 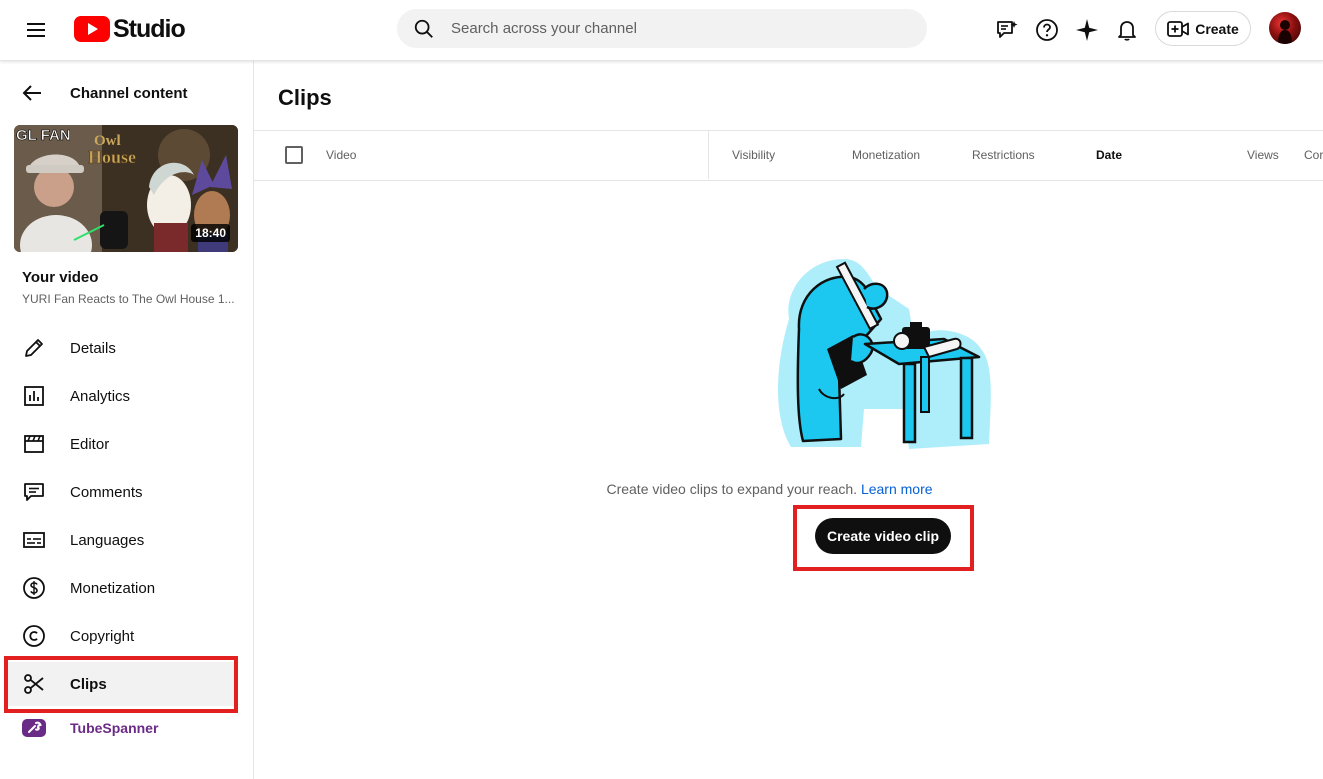 I want to click on menu-button, so click(x=36, y=30).